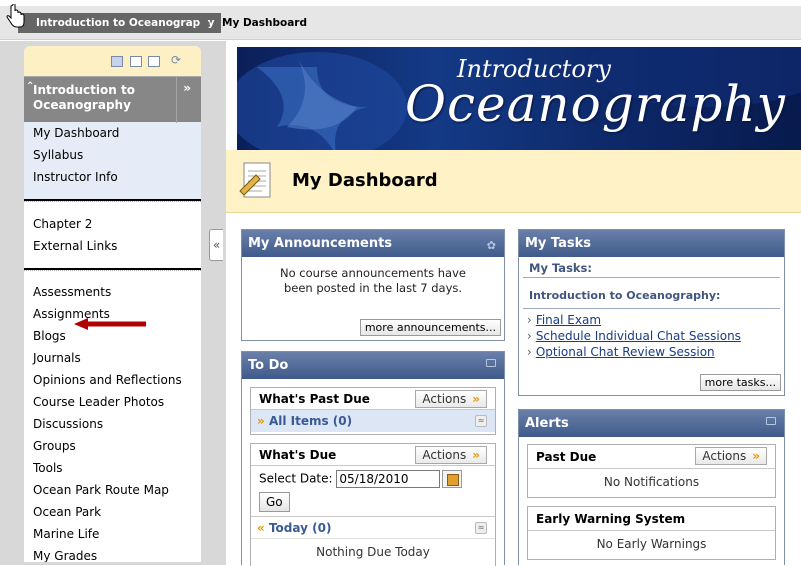 The width and height of the screenshot is (801, 566). Describe the element at coordinates (117, 61) in the screenshot. I see `list-view-icon` at that location.